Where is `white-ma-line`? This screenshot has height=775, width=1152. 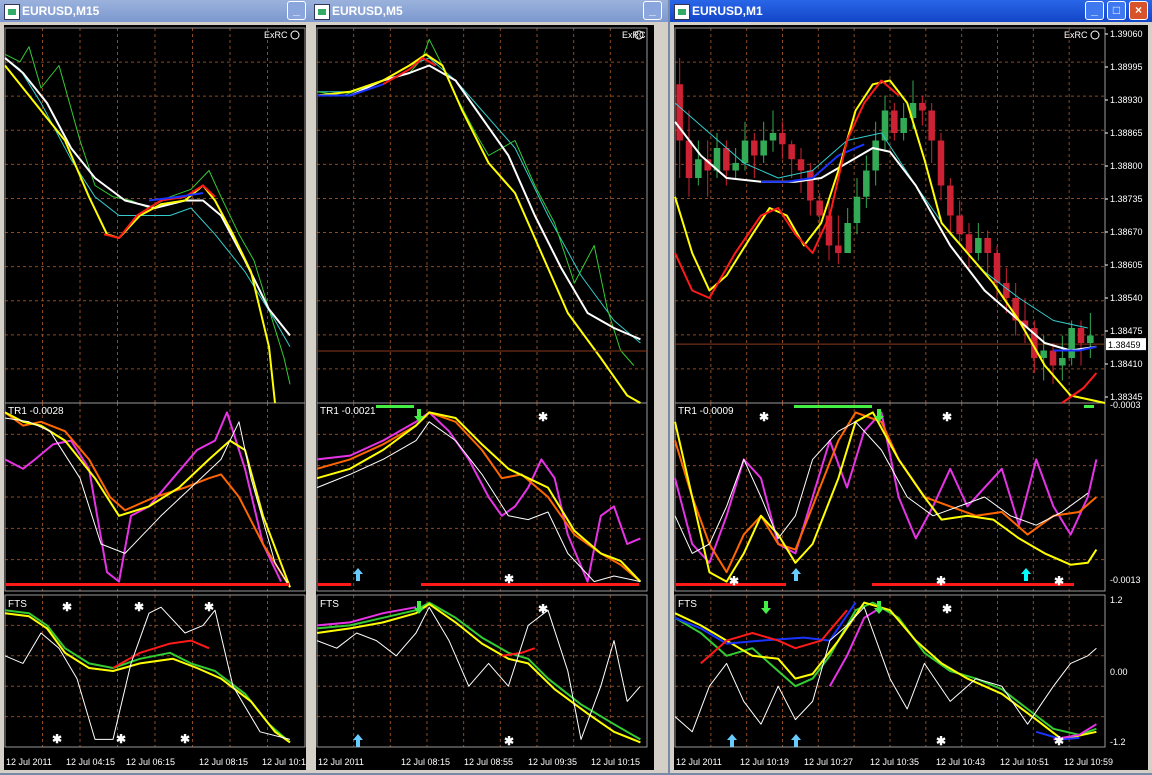
white-ma-line is located at coordinates (147, 197).